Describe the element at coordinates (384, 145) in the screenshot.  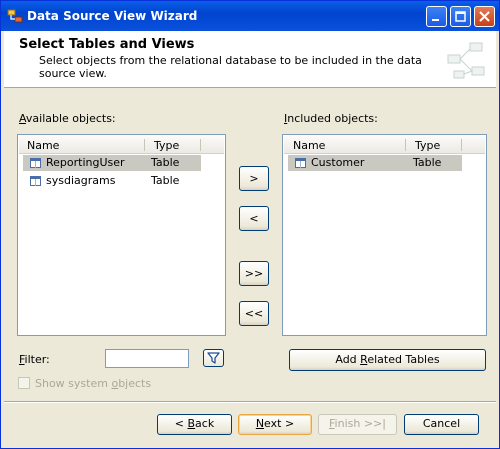
I see `included-list-header: Name Type` at that location.